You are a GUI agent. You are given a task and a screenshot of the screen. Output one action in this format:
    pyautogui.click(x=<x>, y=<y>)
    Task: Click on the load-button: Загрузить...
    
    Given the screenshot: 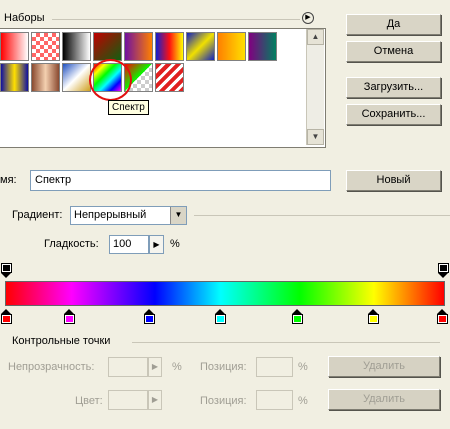 What is the action you would take?
    pyautogui.click(x=393, y=87)
    